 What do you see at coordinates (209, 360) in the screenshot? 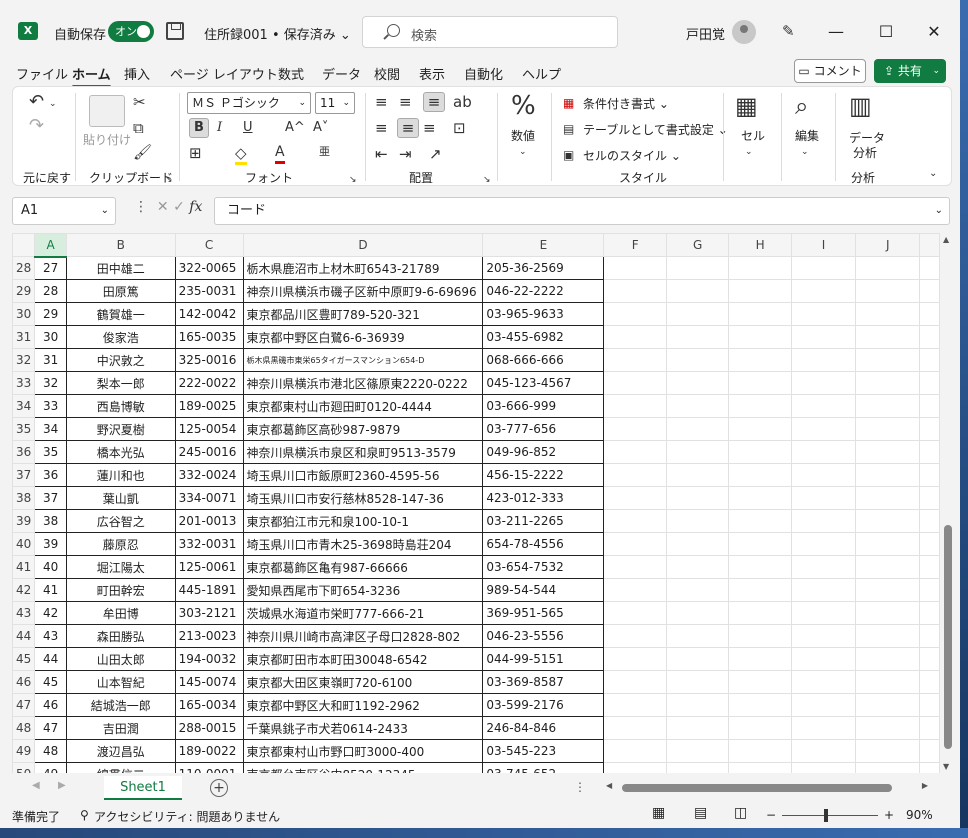
I see `cell-zip: 325-0016` at bounding box center [209, 360].